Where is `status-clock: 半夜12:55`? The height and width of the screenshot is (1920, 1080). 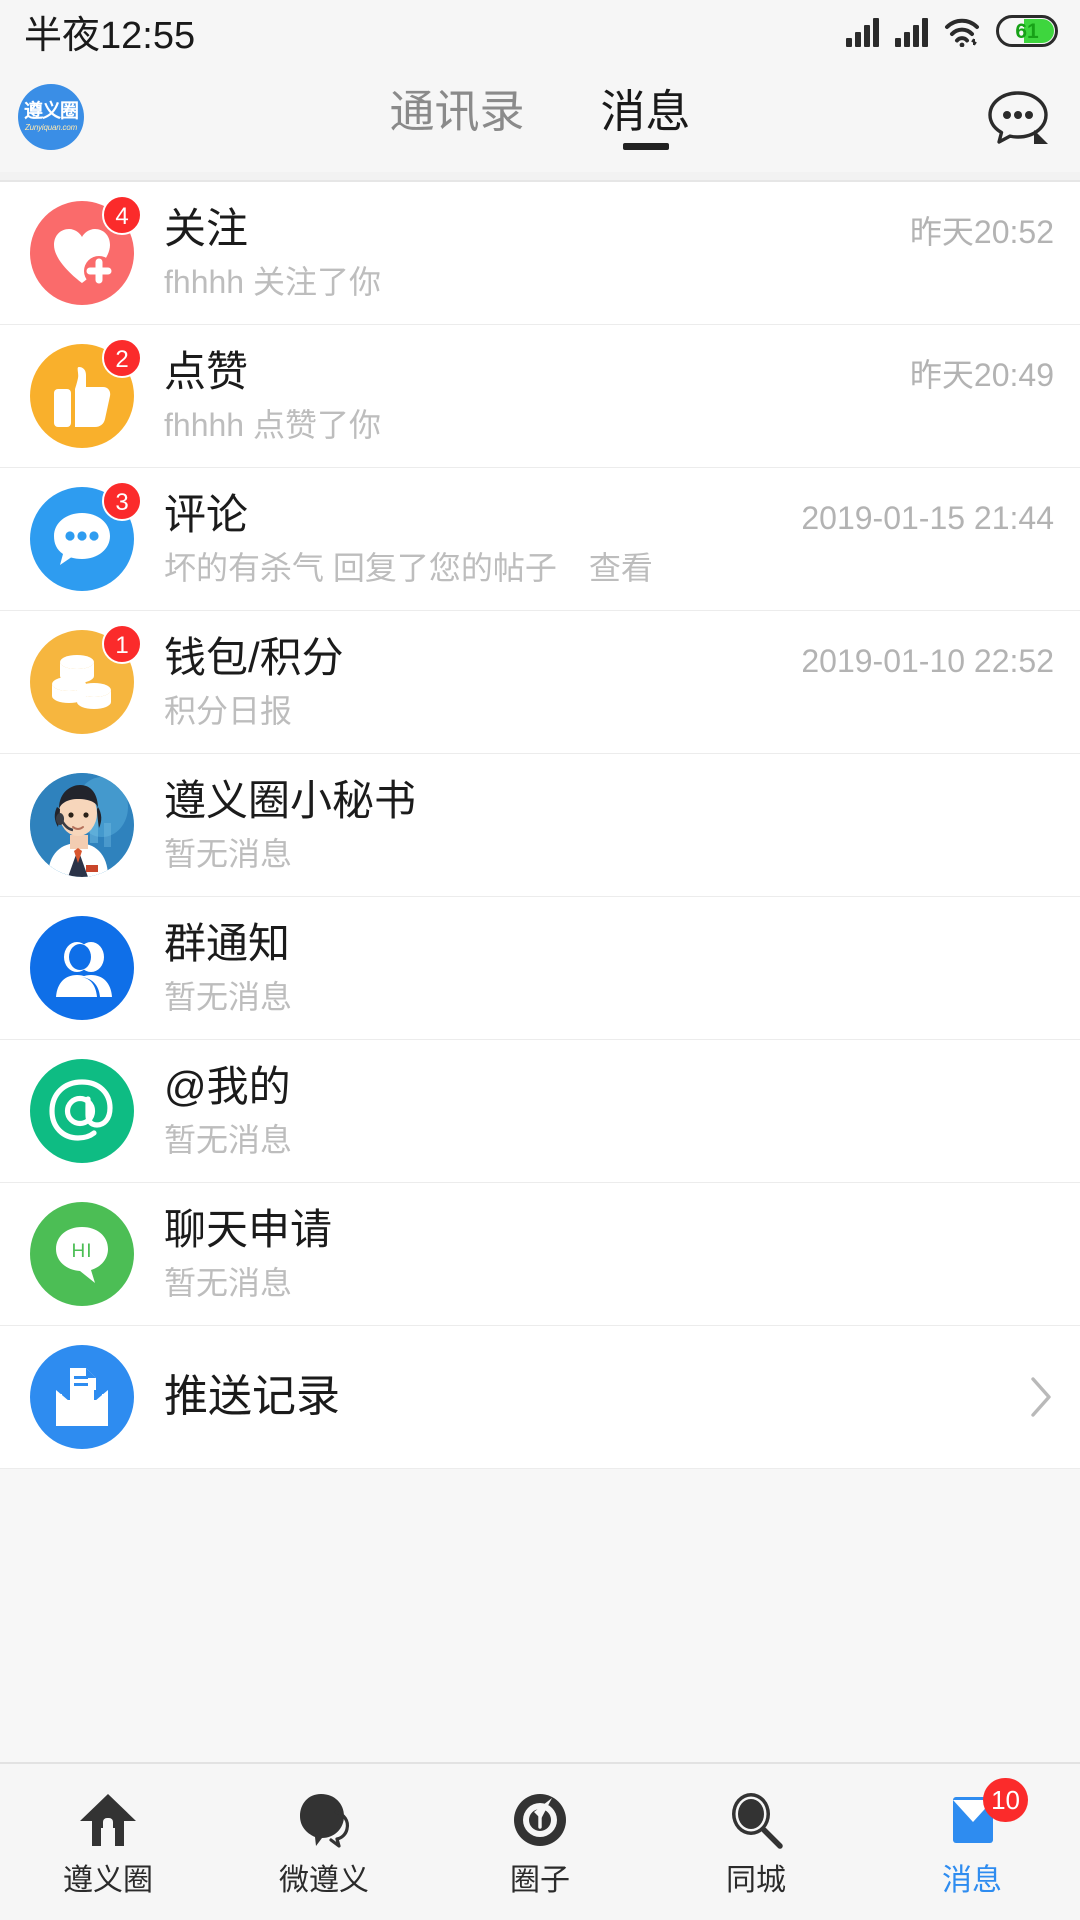
status-clock: 半夜12:55 is located at coordinates (110, 35).